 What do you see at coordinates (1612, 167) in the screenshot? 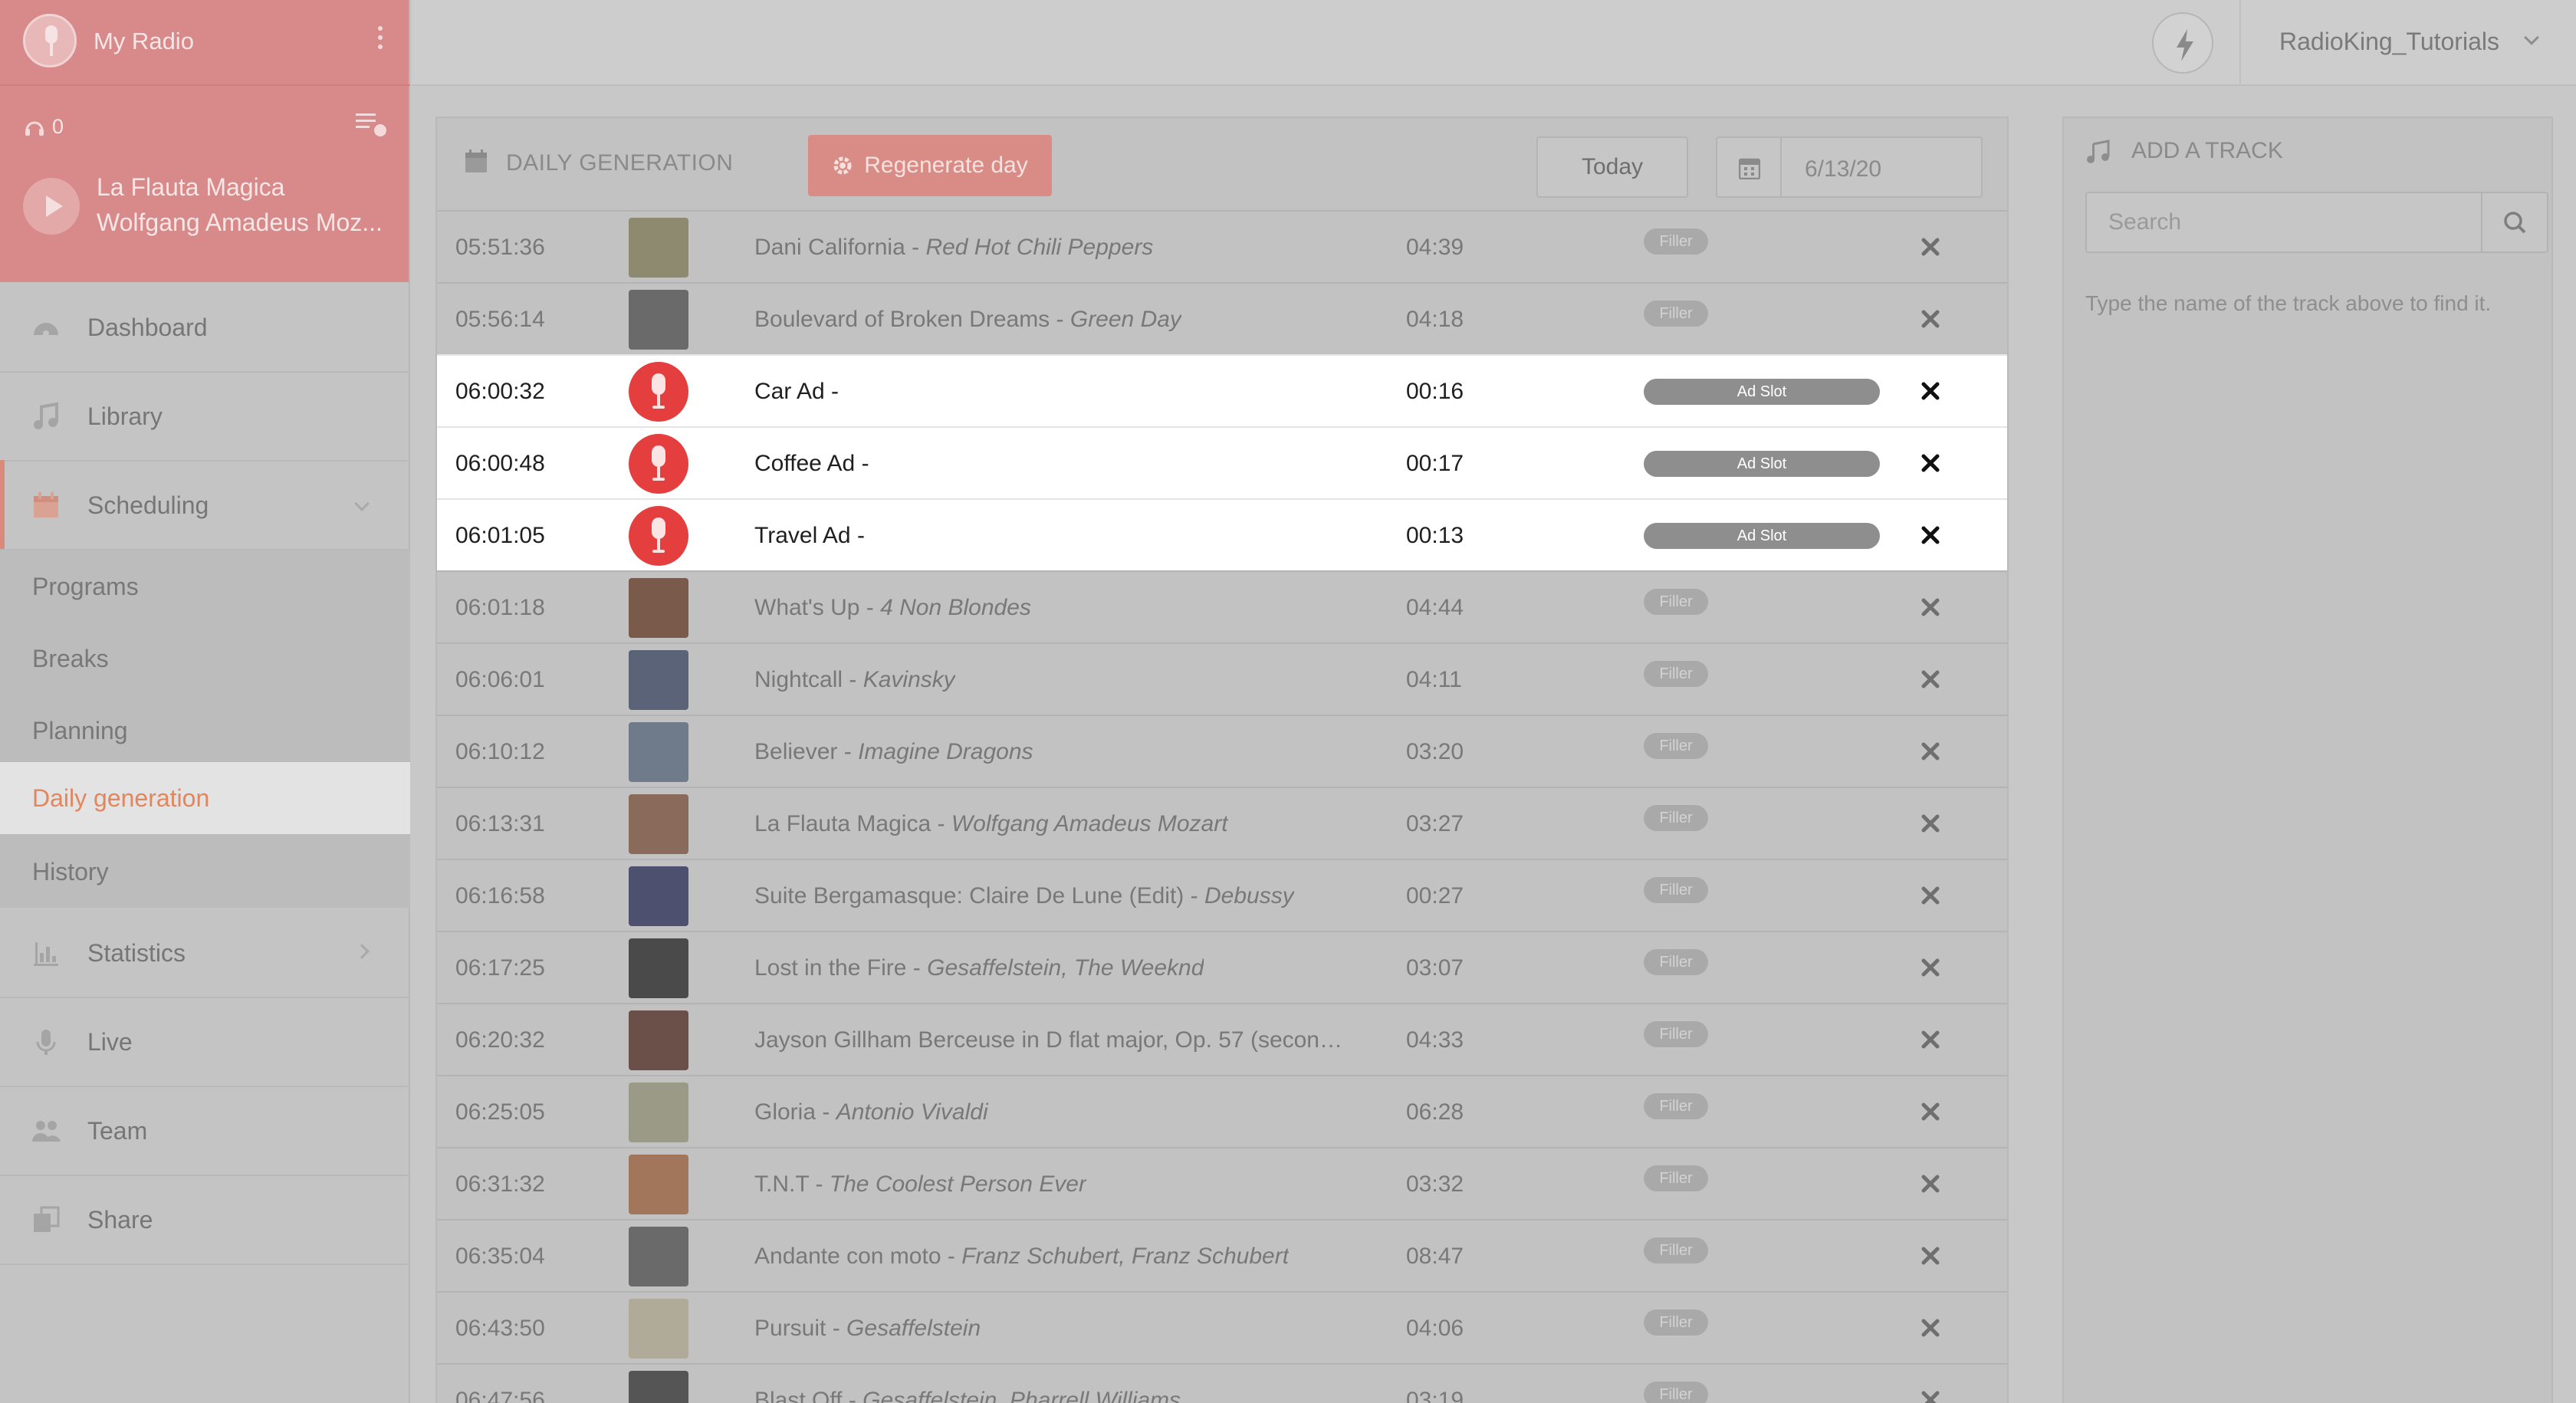
I see `today-button: Today` at bounding box center [1612, 167].